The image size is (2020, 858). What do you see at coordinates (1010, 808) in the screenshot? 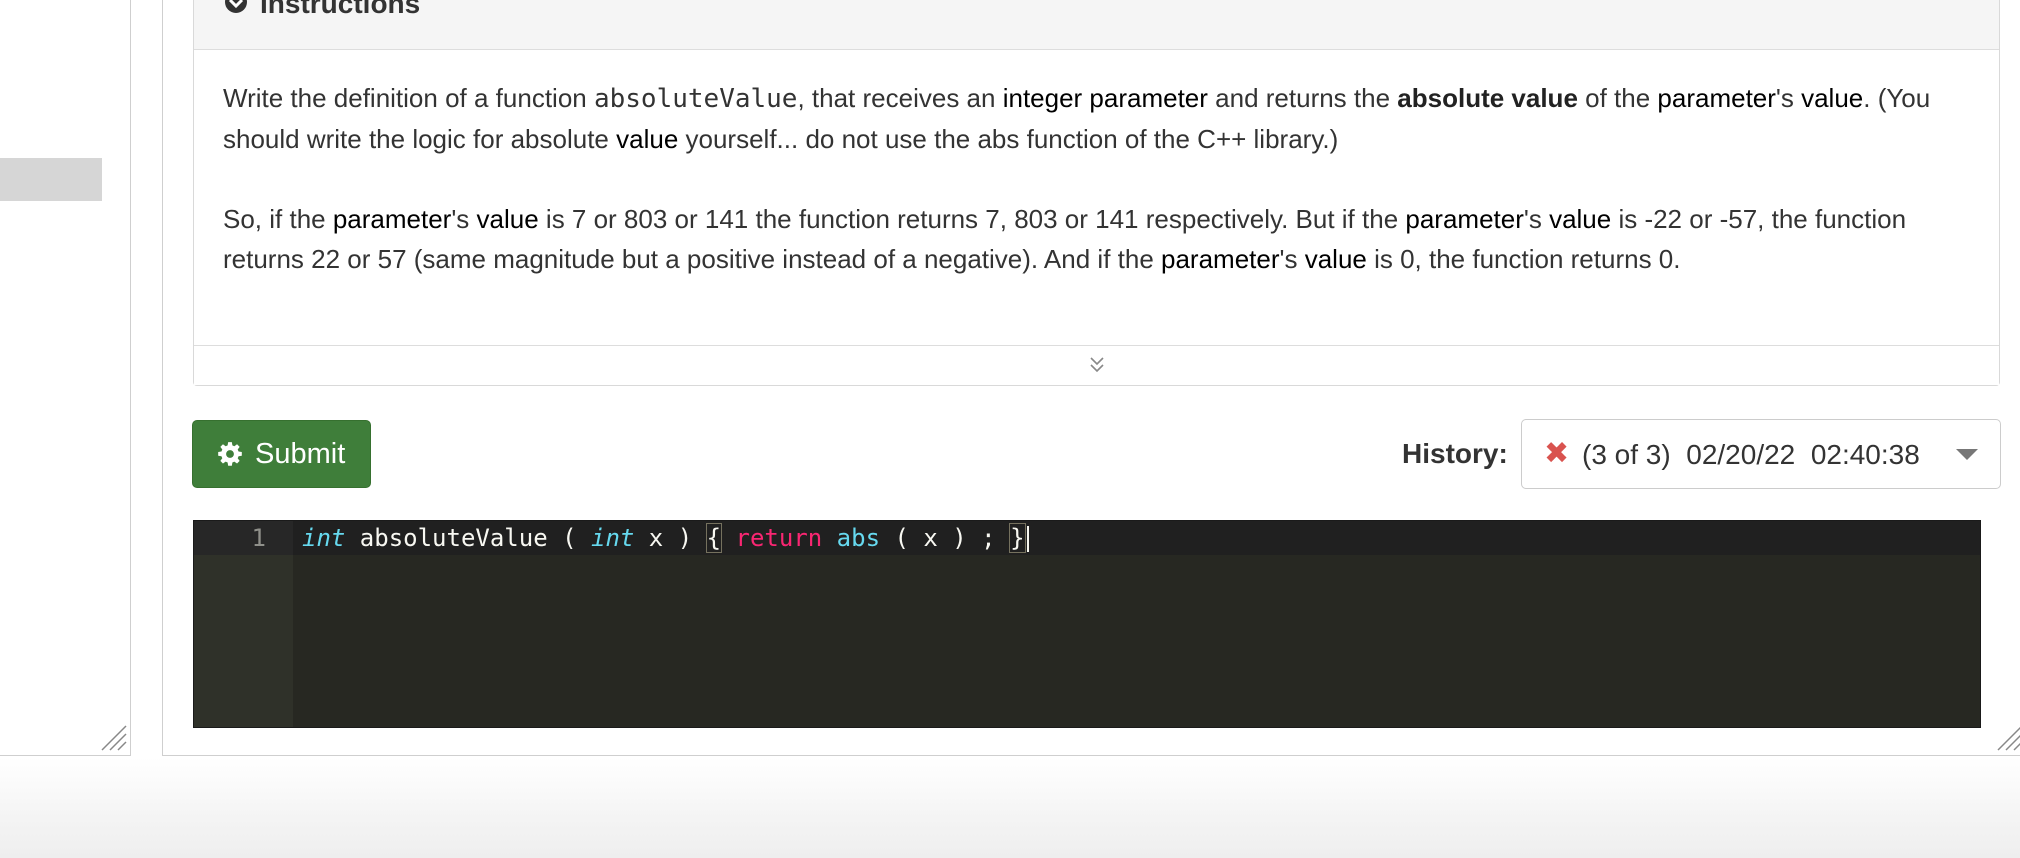
I see `page-bottom-shadow` at bounding box center [1010, 808].